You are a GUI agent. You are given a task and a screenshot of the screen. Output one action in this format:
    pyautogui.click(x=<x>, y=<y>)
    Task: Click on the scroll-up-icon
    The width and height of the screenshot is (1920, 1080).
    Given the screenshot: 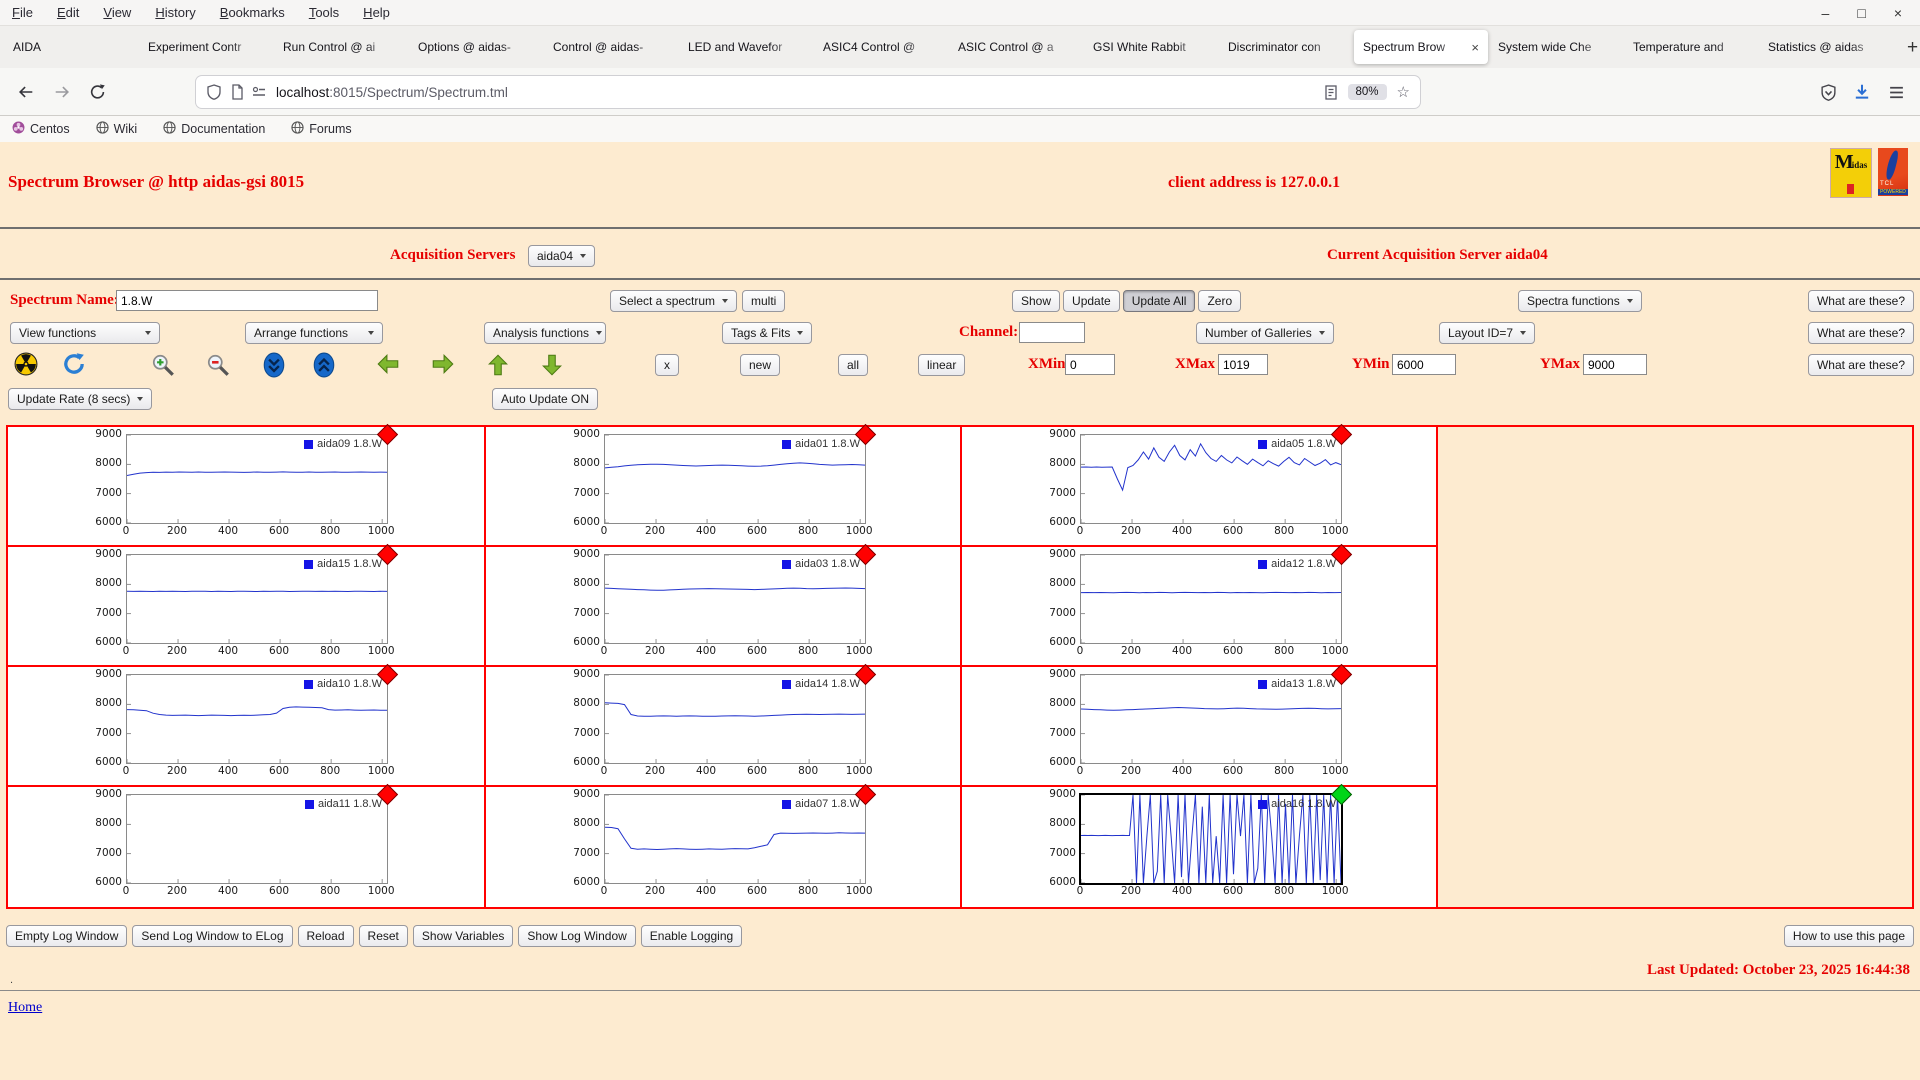 What is the action you would take?
    pyautogui.click(x=324, y=365)
    